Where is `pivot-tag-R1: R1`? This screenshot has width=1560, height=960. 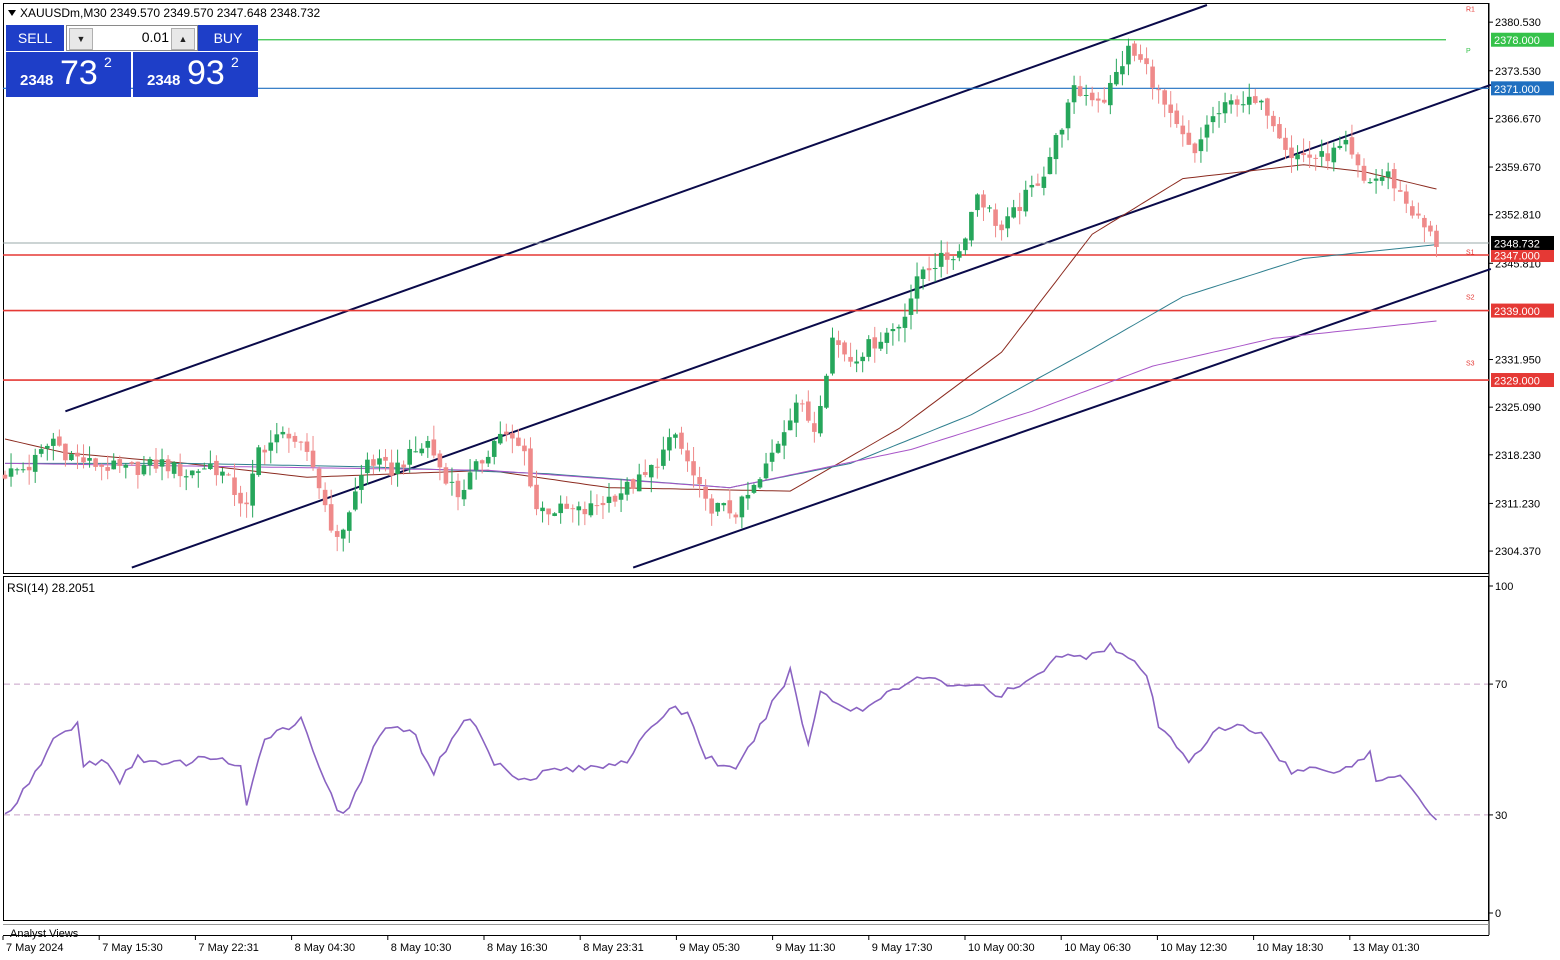 pivot-tag-R1: R1 is located at coordinates (1470, 9).